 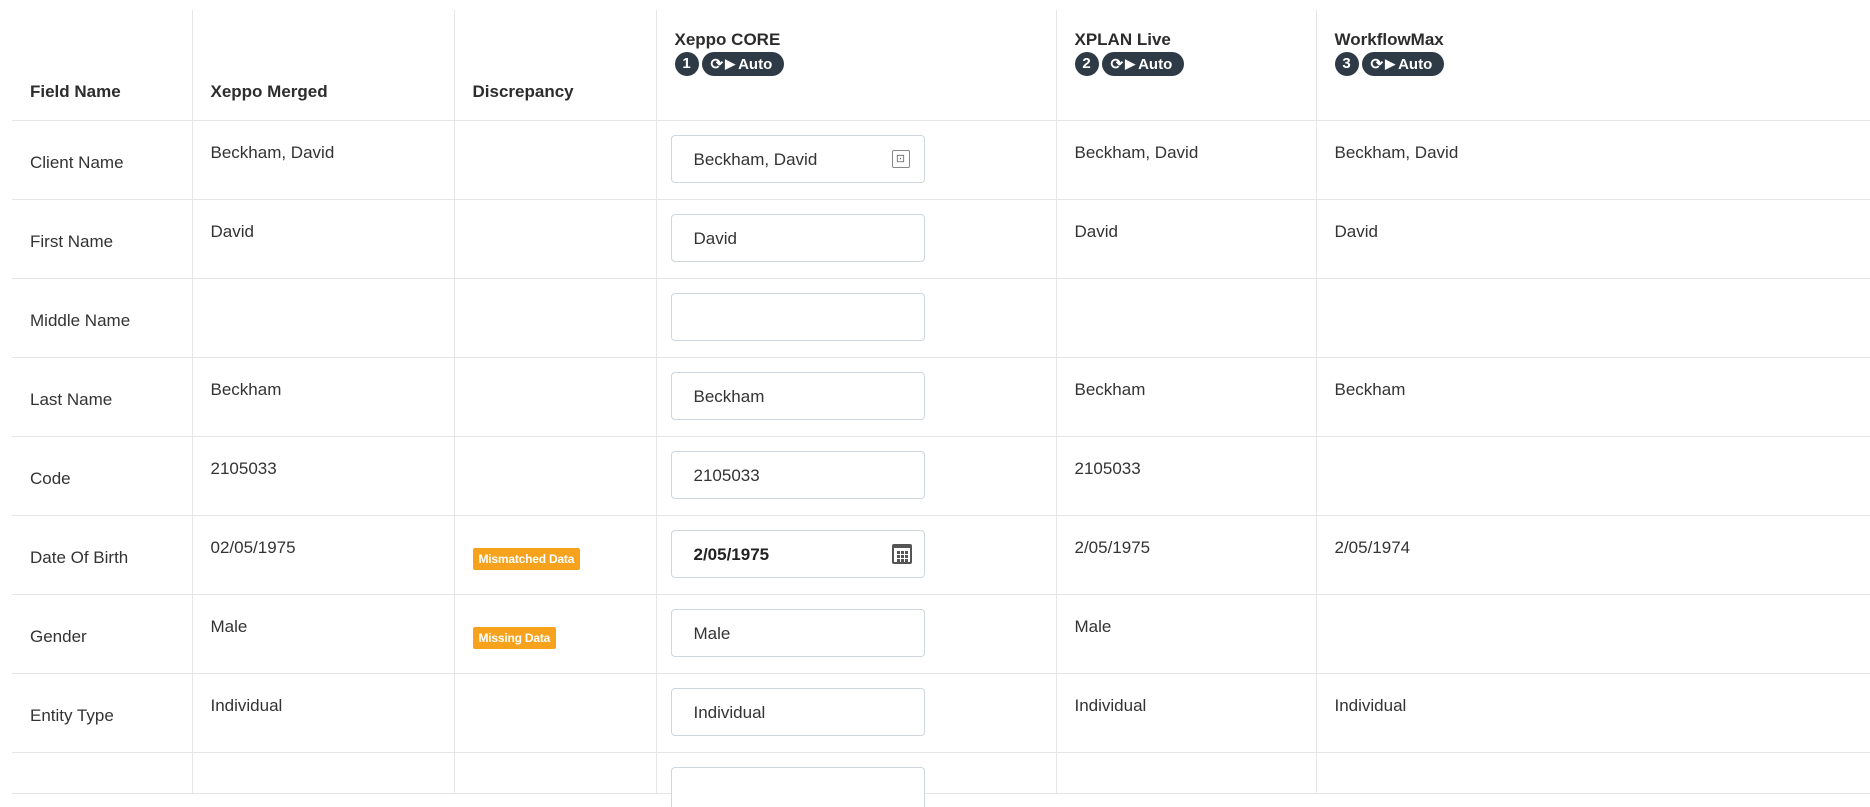 I want to click on merged-value-cell: Individual, so click(x=323, y=713).